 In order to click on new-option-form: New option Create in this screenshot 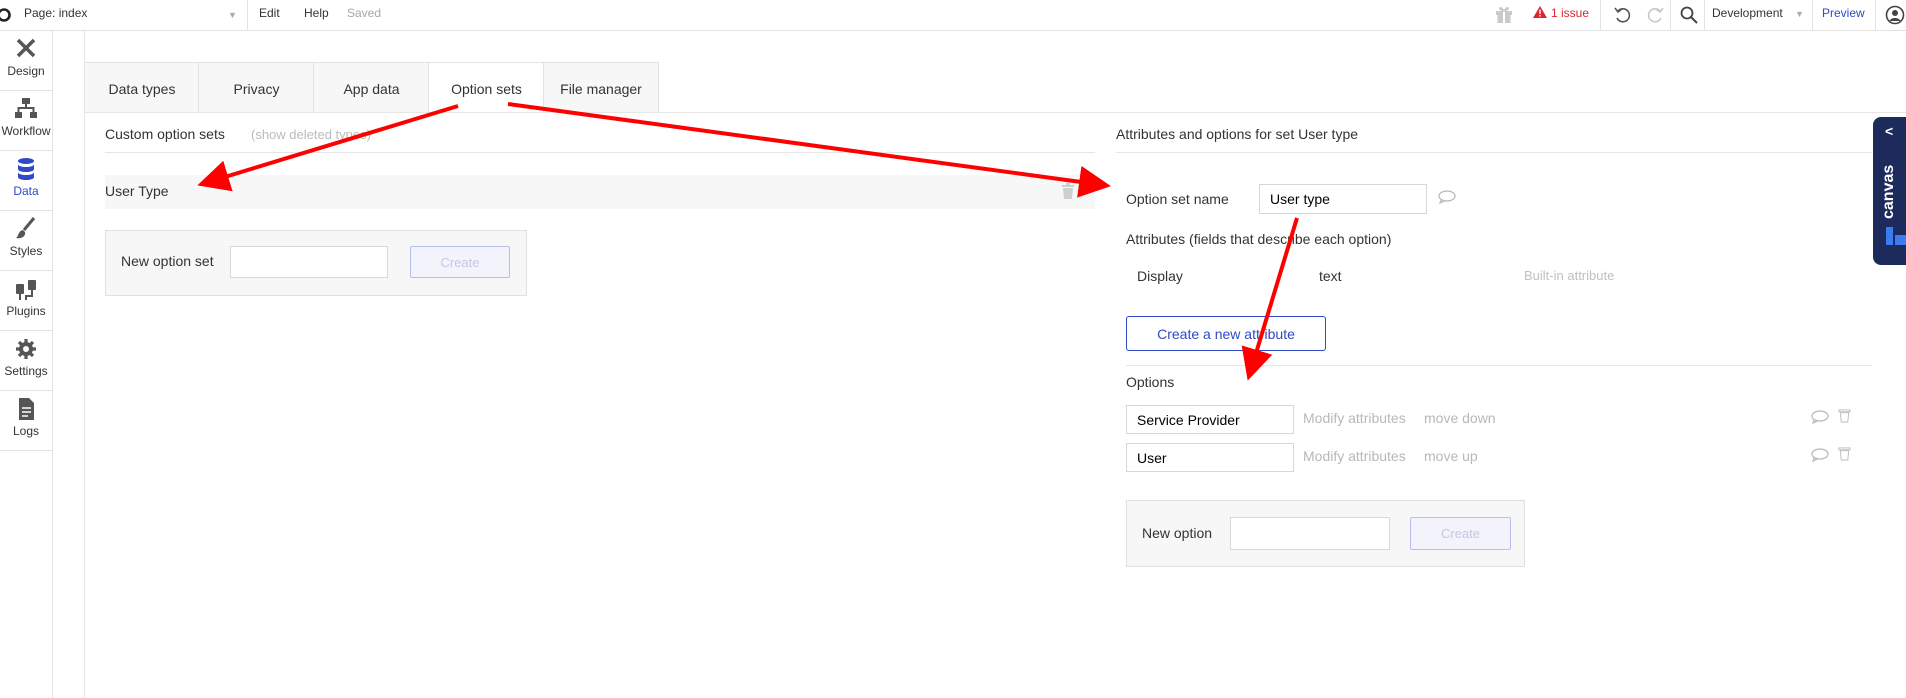, I will do `click(1325, 533)`.